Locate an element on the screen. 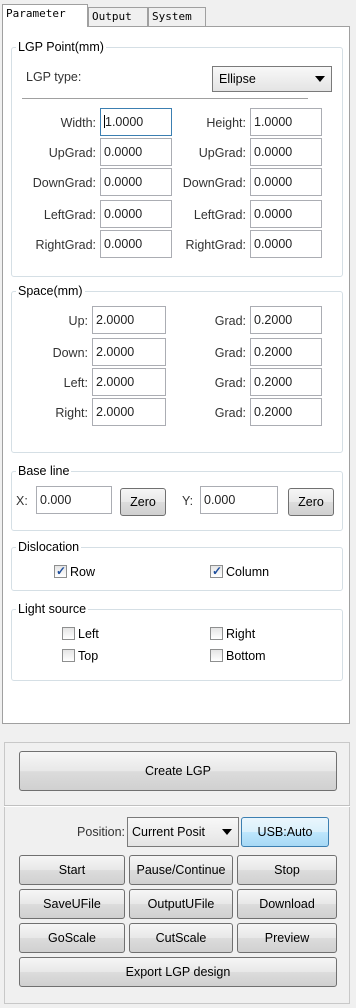  column-checkbox: ✓ Column is located at coordinates (239, 572).